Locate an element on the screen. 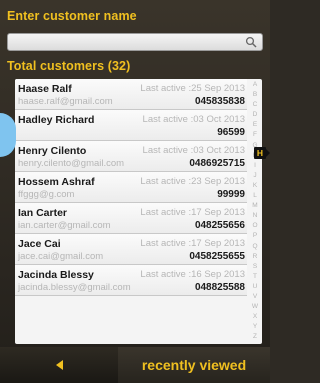 Image resolution: width=320 pixels, height=383 pixels. customer-name: Jace Cai is located at coordinates (39, 244).